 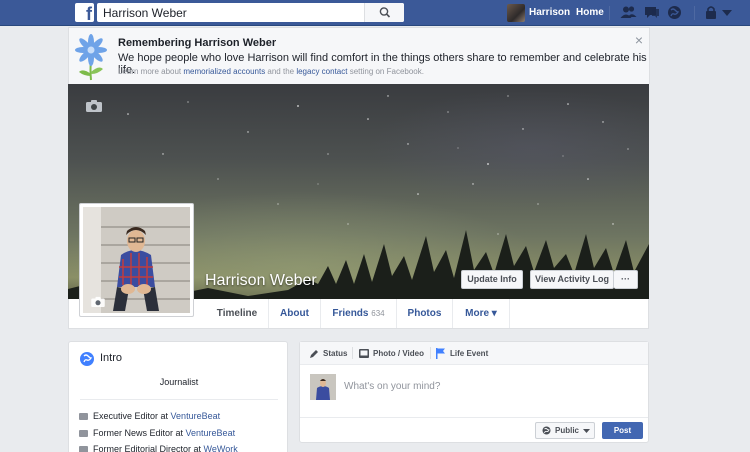 I want to click on search-button, so click(x=384, y=12).